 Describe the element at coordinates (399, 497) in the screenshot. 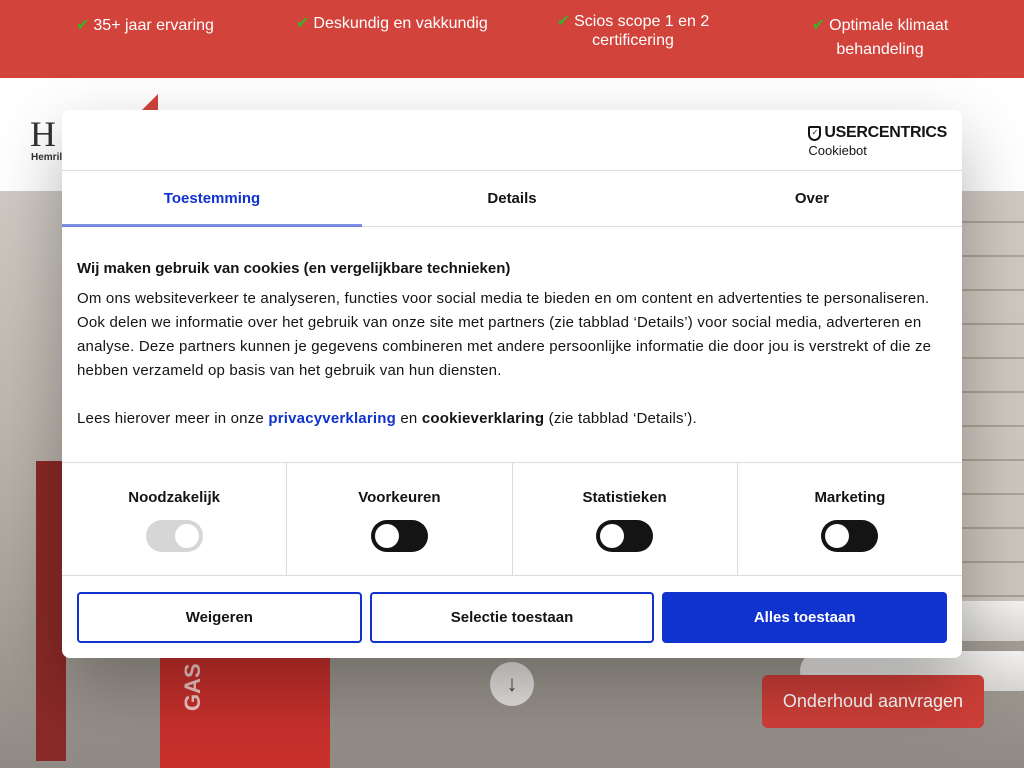

I see `category-label: Voorkeuren` at that location.